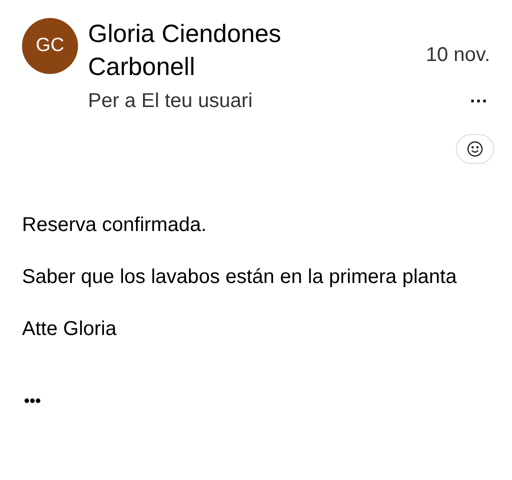 This screenshot has width=512, height=480. I want to click on show-more-button: •••, so click(32, 402).